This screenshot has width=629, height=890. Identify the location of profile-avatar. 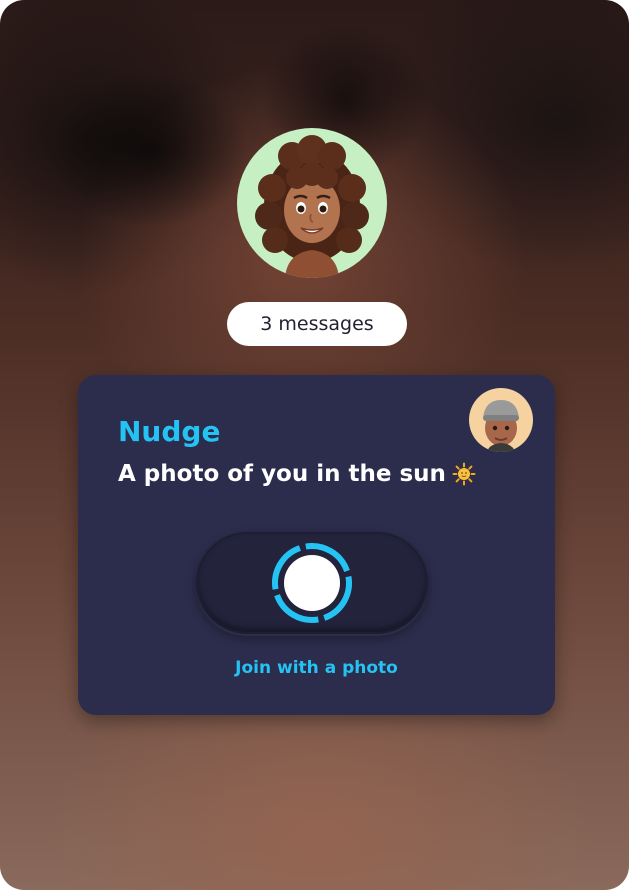
(312, 203).